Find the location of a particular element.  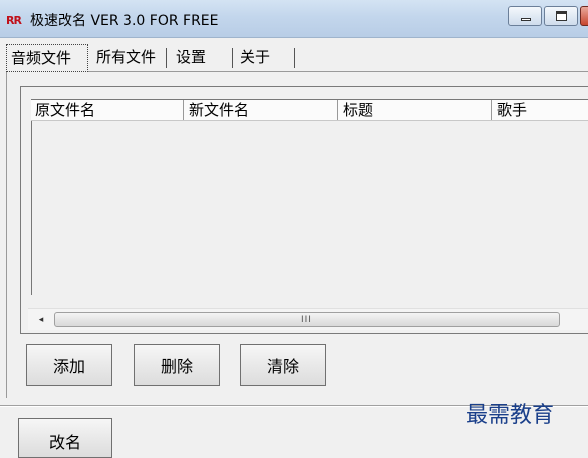

scroll-left-arrow-icon: ◂ is located at coordinates (41, 320).